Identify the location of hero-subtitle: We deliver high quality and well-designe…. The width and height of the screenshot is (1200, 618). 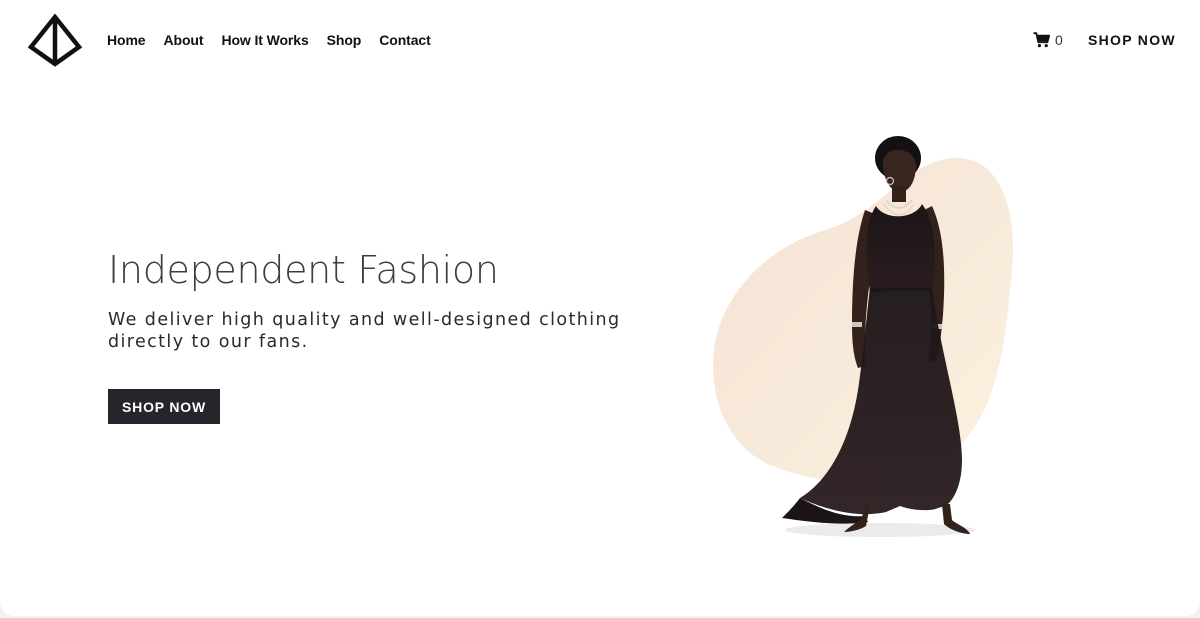
(364, 331).